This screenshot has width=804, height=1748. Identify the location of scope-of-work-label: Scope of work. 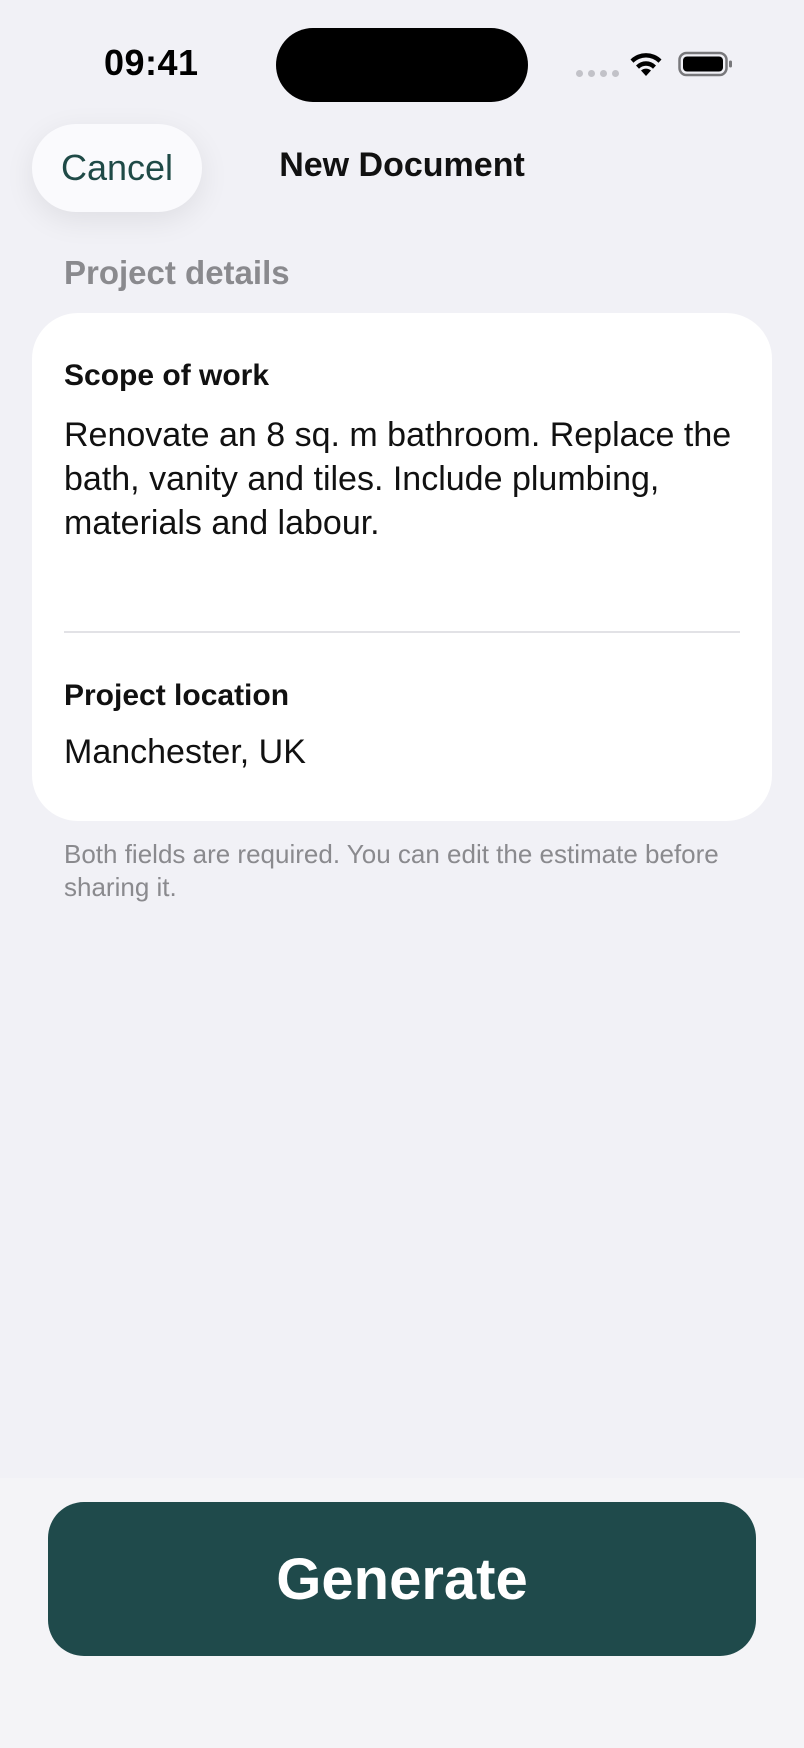
(167, 375).